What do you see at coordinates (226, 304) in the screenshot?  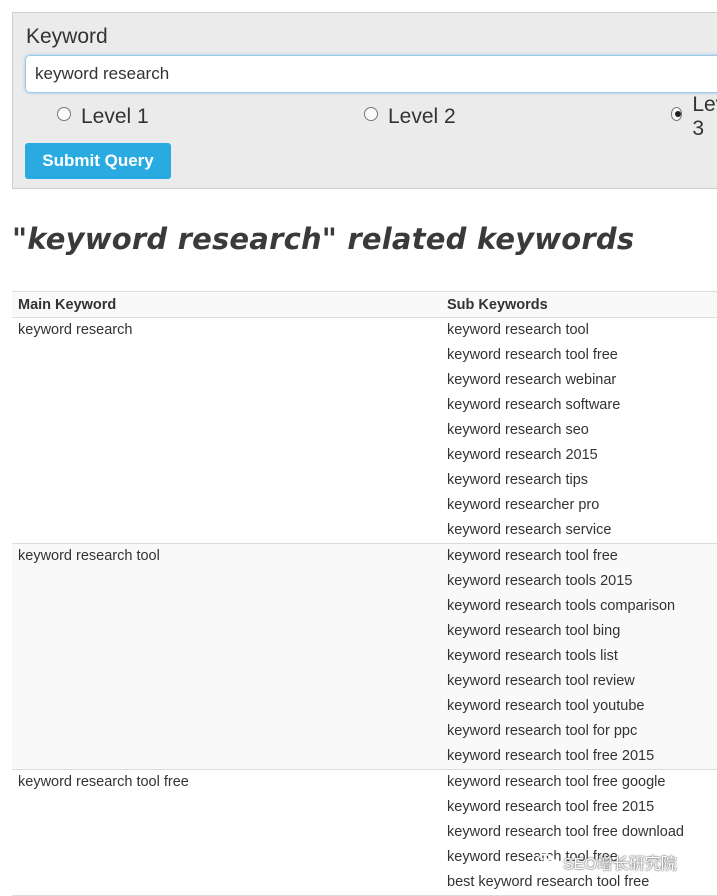 I see `main-keyword-header: Main Keyword` at bounding box center [226, 304].